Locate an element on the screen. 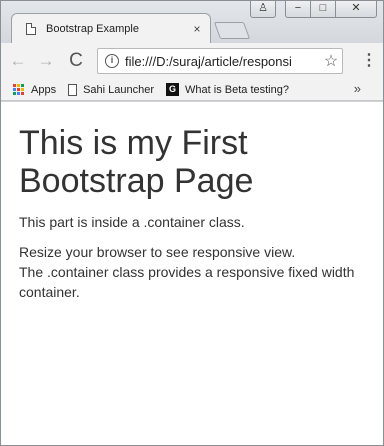 This screenshot has height=446, width=384. bookmark-sahi-launcher: Sahi Launcher is located at coordinates (111, 89).